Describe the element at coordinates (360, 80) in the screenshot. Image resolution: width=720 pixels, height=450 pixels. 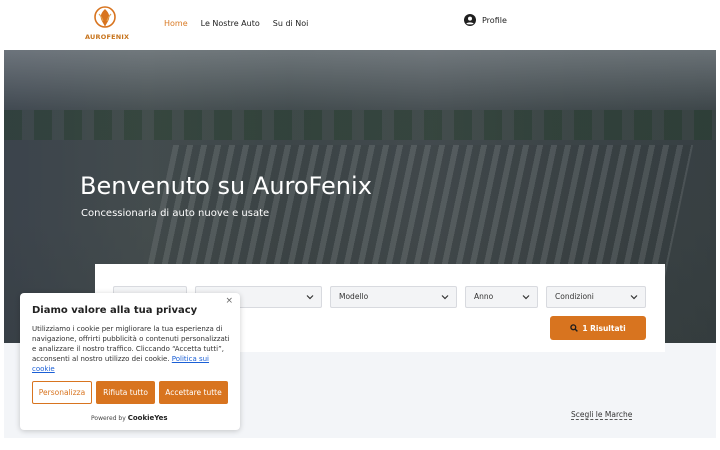
I see `hero-background-image` at that location.